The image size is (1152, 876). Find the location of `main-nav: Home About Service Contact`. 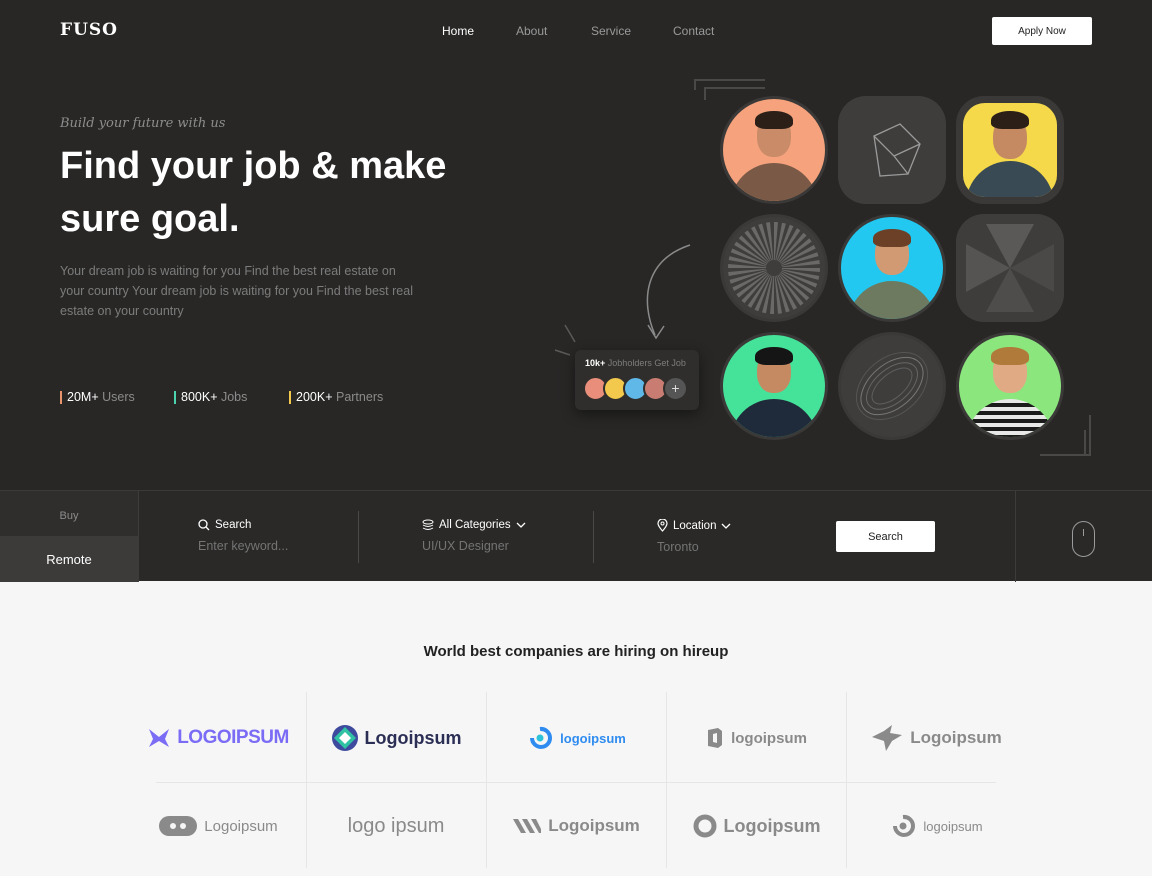

main-nav: Home About Service Contact is located at coordinates (576, 34).